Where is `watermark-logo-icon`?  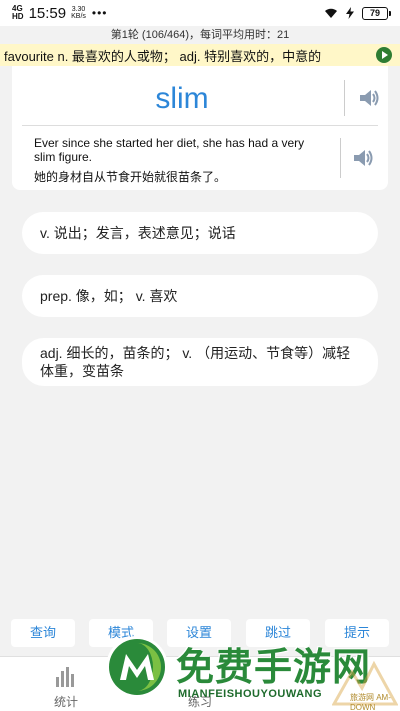
watermark-logo-icon is located at coordinates (137, 667).